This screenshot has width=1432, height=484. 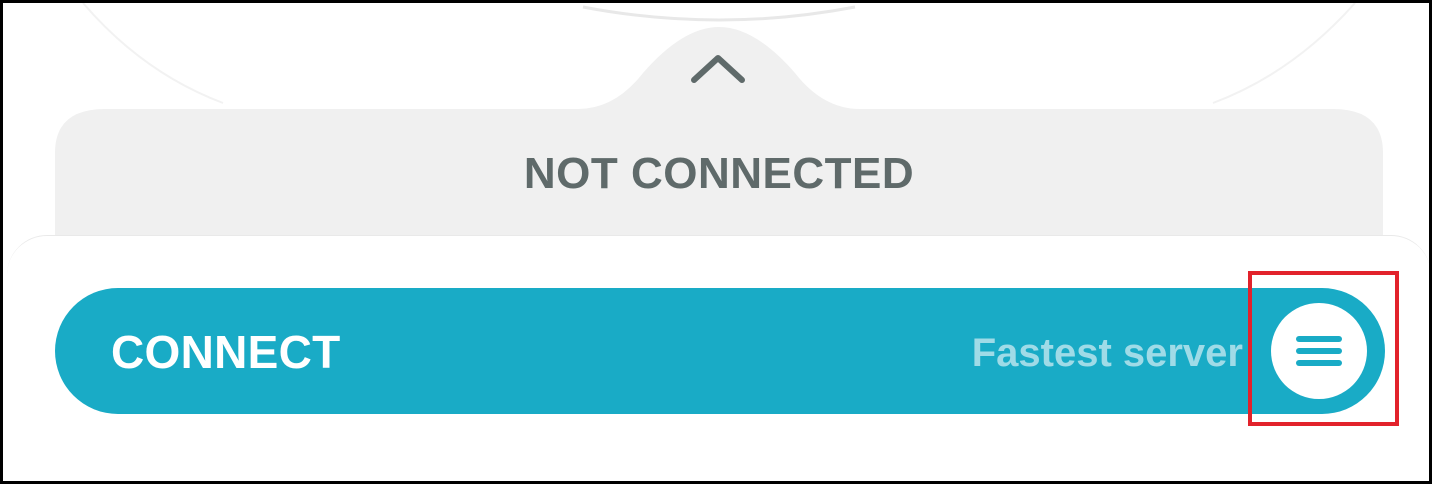 I want to click on connect-label: CONNECT, so click(x=226, y=352).